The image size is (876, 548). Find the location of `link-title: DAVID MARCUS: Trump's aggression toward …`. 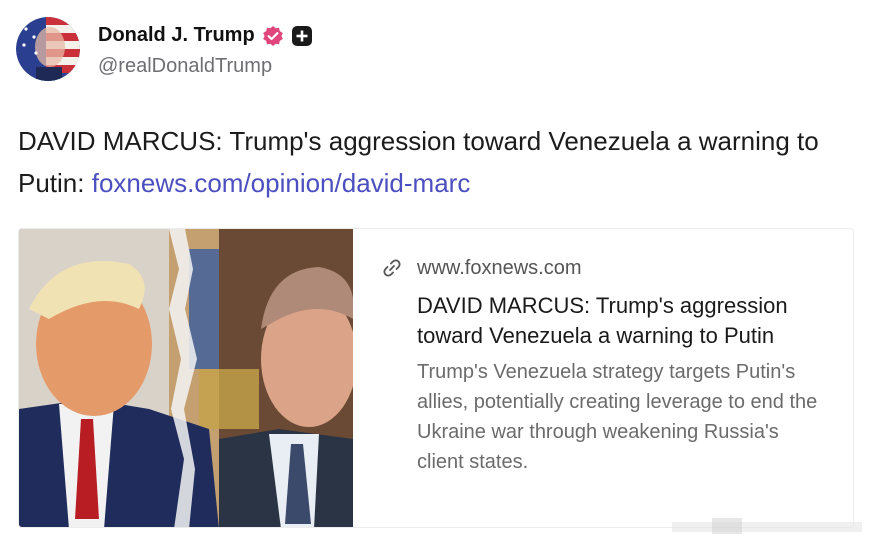

link-title: DAVID MARCUS: Trump's aggression toward … is located at coordinates (619, 321).